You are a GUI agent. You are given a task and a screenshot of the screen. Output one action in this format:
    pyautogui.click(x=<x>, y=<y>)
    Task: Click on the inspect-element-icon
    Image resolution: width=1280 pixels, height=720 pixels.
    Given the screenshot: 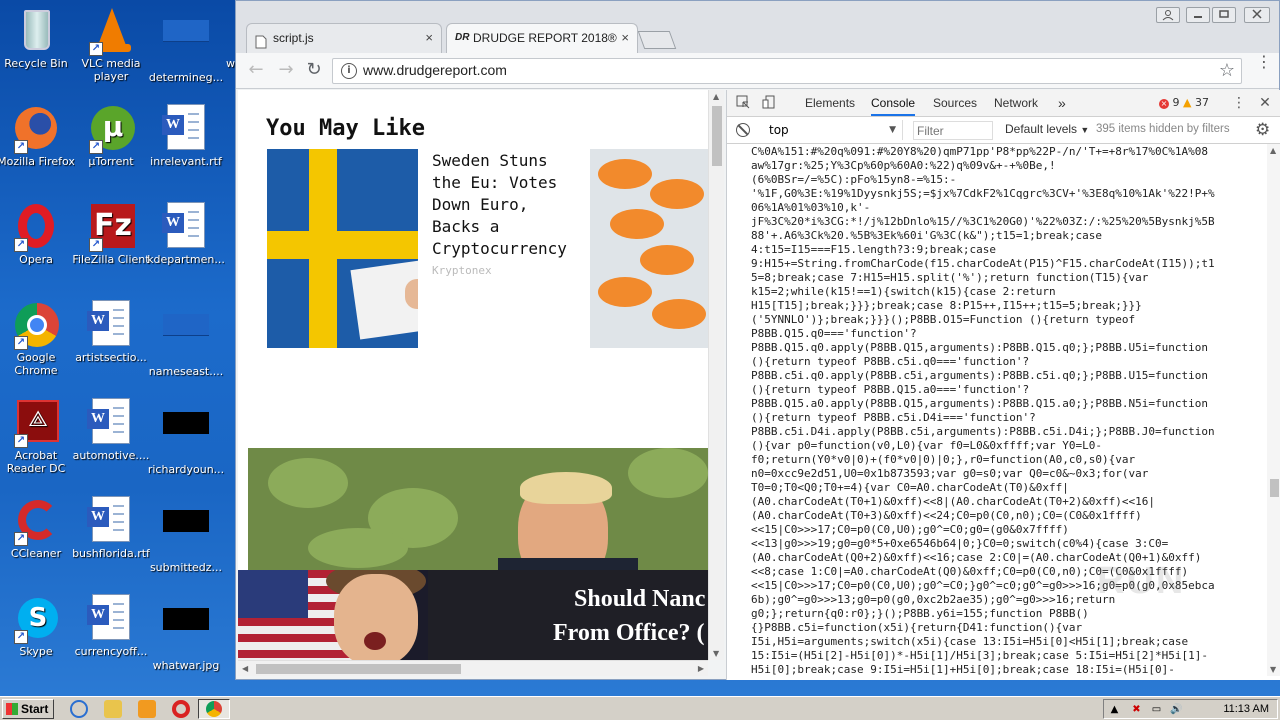 What is the action you would take?
    pyautogui.click(x=743, y=103)
    